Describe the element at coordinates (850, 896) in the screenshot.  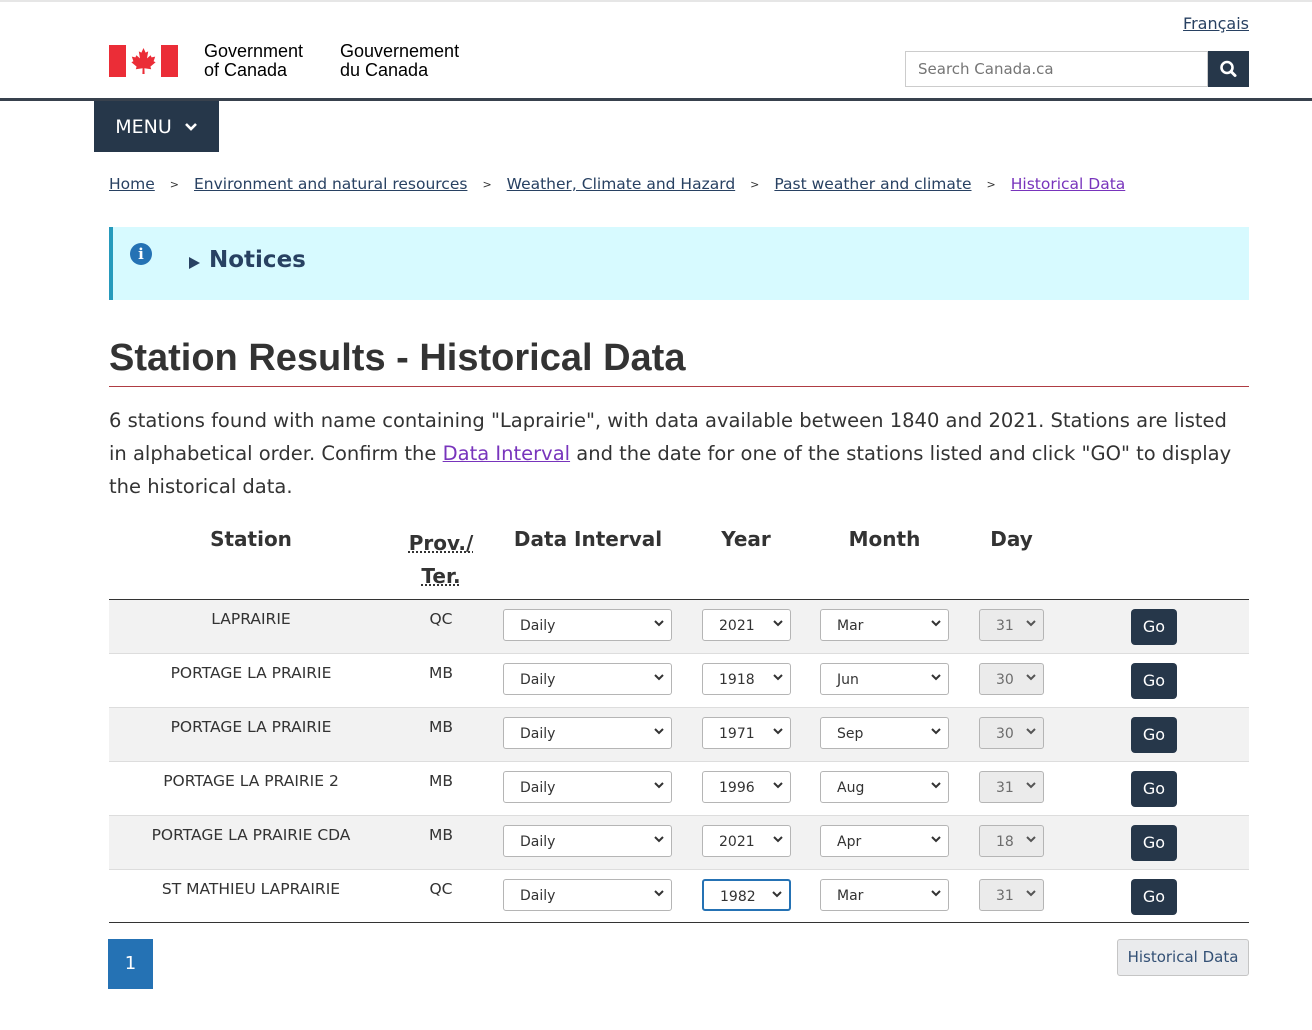
I see `select-value: Mar` at that location.